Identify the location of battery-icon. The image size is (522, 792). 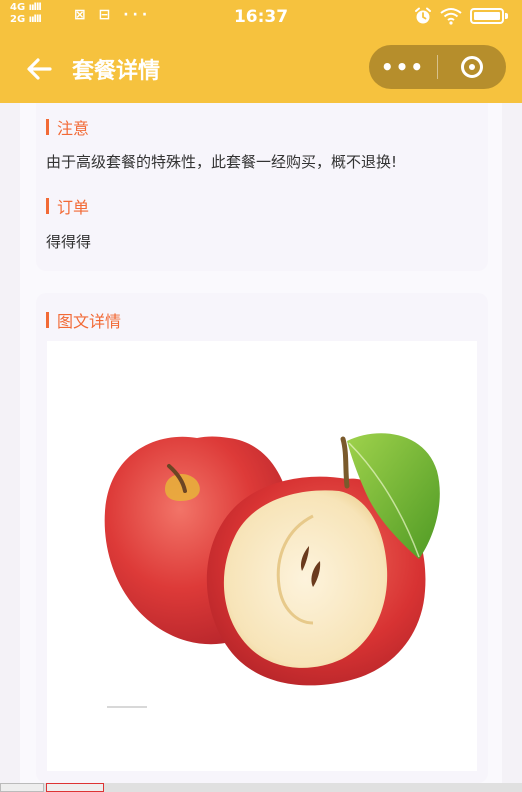
(487, 16).